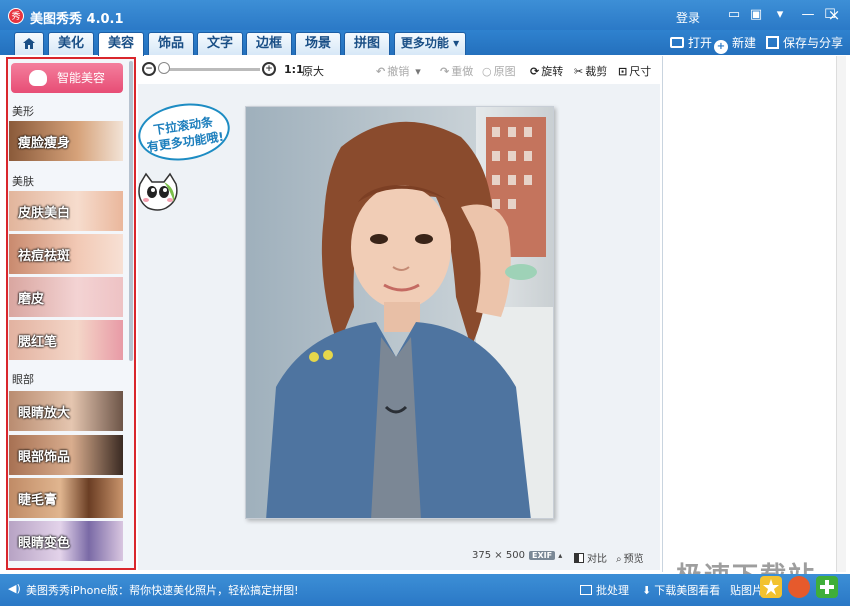 This screenshot has height=606, width=850. I want to click on status-message: 美图秀秀iPhone版：帮你快速美化照片，轻松搞定拼图!, so click(162, 590).